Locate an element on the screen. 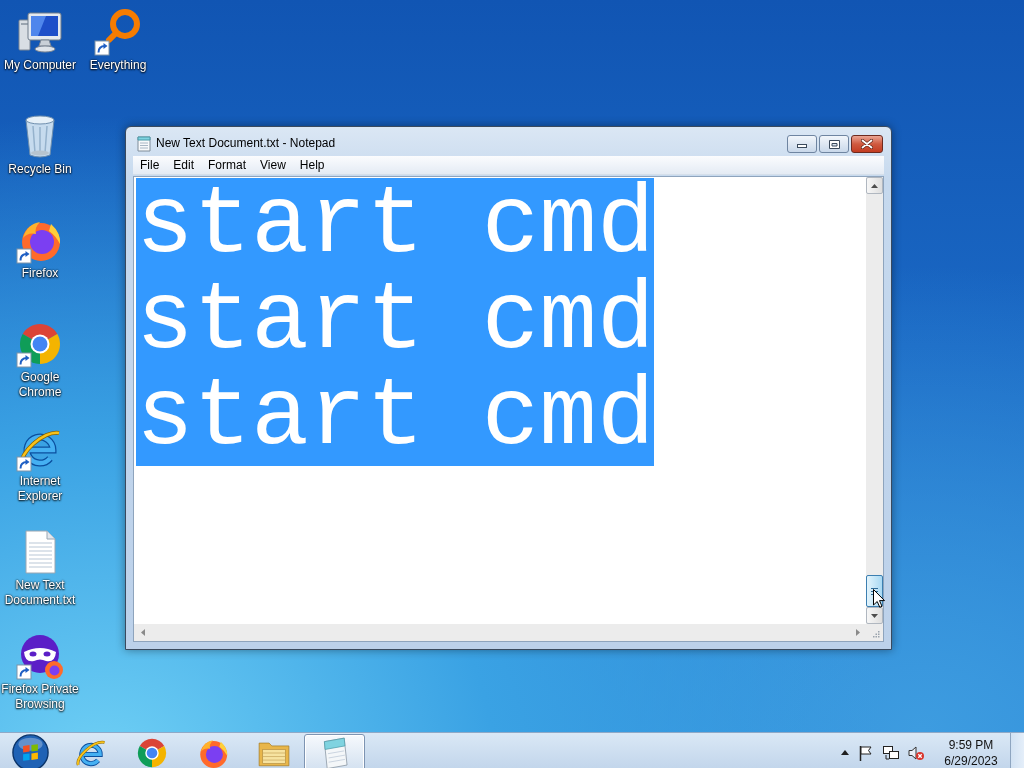 This screenshot has width=1024, height=768. menu-item: View is located at coordinates (273, 165).